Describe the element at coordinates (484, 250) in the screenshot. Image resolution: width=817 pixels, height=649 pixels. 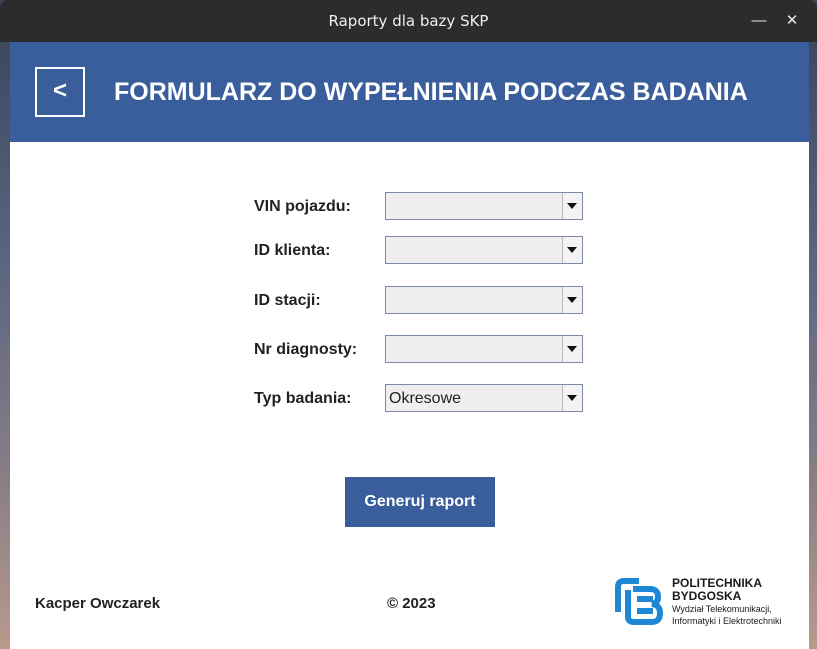
I see `client-id-combobox` at that location.